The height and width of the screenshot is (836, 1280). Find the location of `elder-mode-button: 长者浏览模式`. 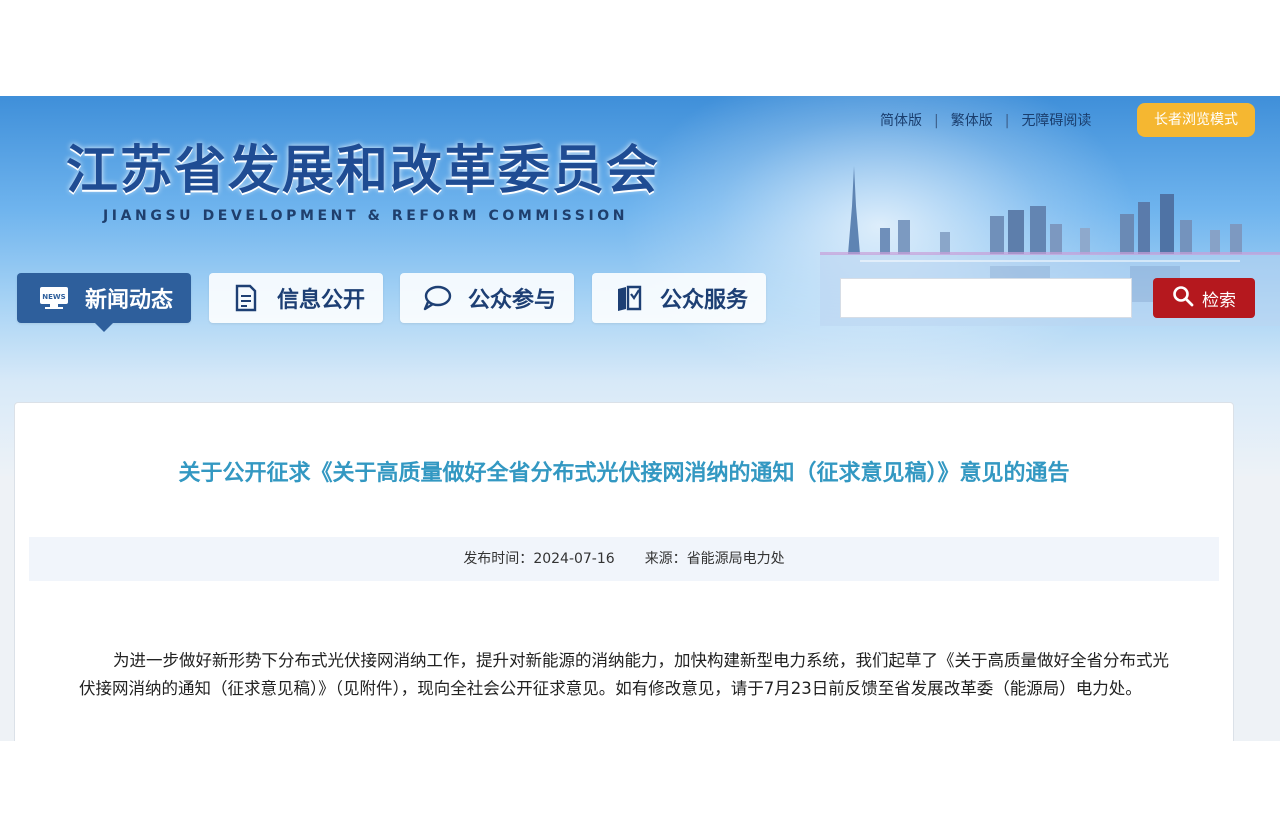

elder-mode-button: 长者浏览模式 is located at coordinates (1196, 120).